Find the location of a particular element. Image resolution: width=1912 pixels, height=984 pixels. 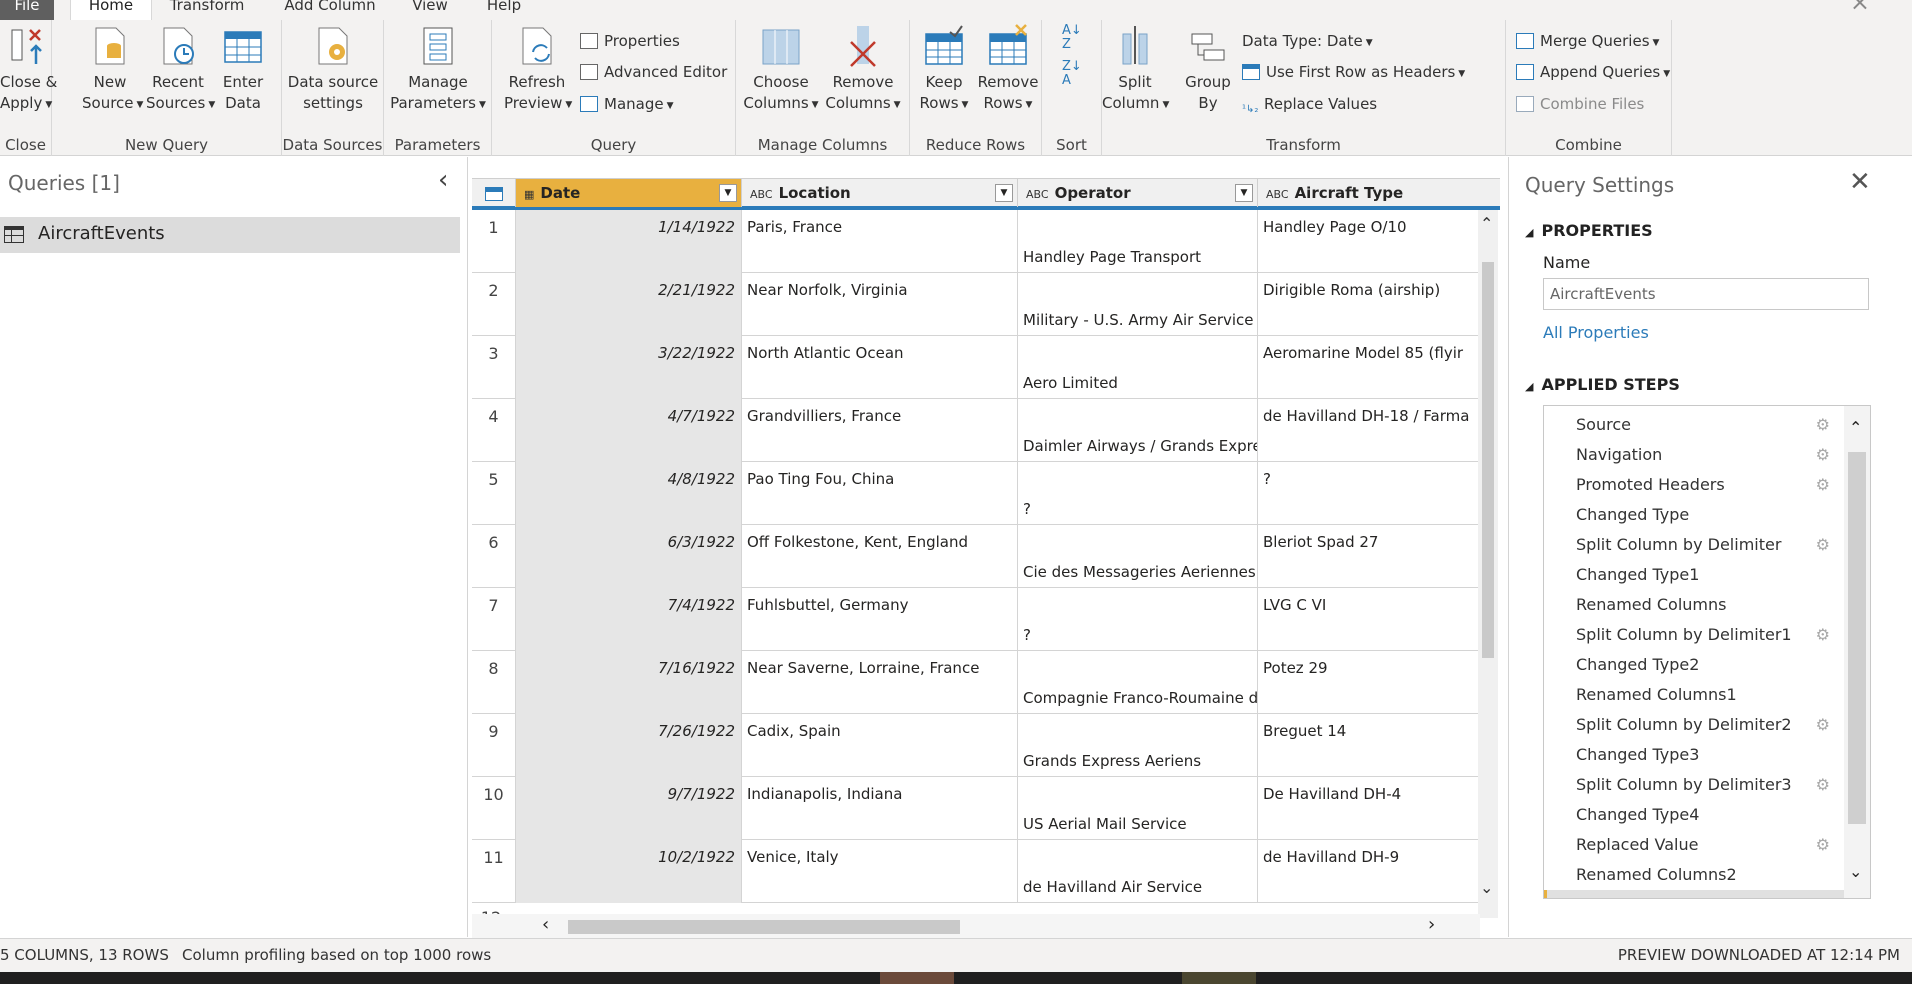

cell-date: 6/3/1922 is located at coordinates (629, 556).